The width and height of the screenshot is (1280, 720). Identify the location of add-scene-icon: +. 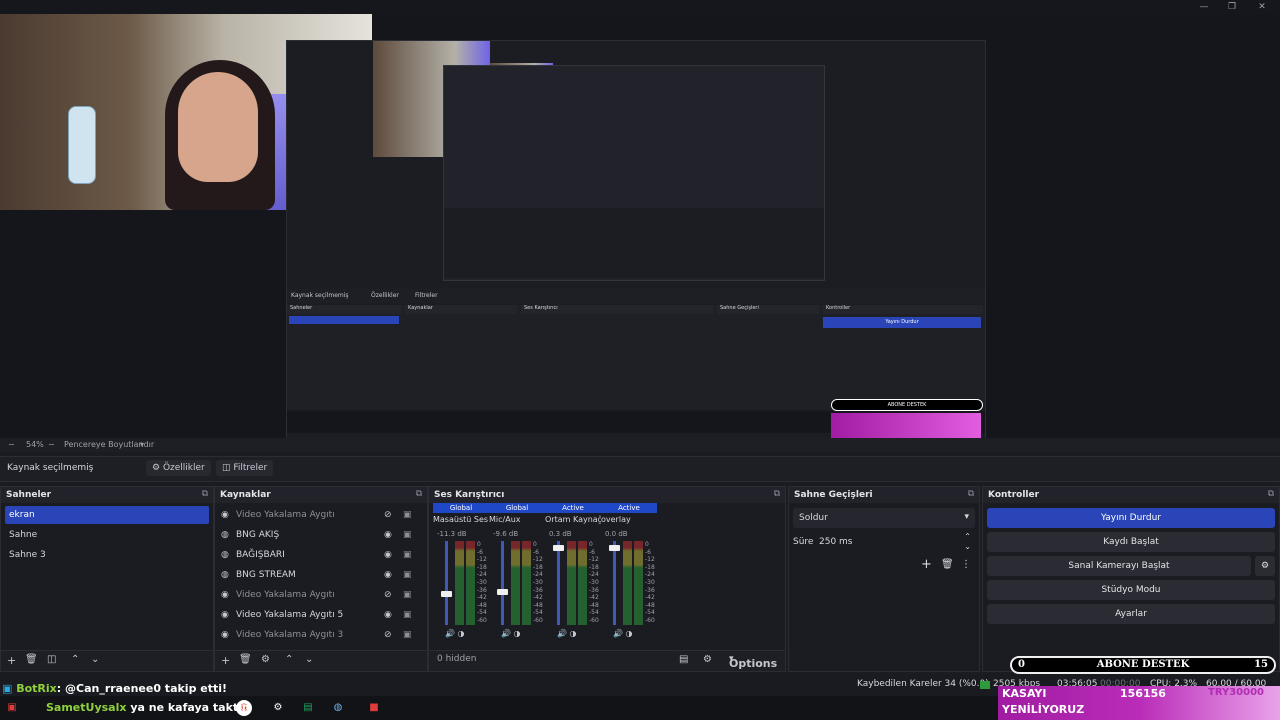
(11, 660).